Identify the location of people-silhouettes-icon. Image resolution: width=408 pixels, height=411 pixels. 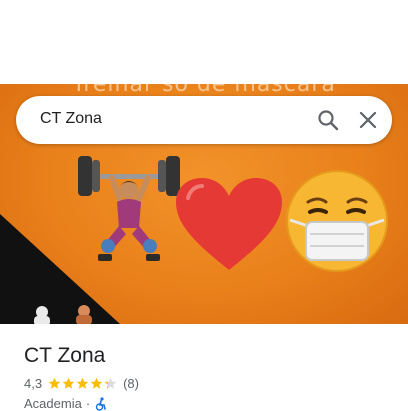
(63, 314).